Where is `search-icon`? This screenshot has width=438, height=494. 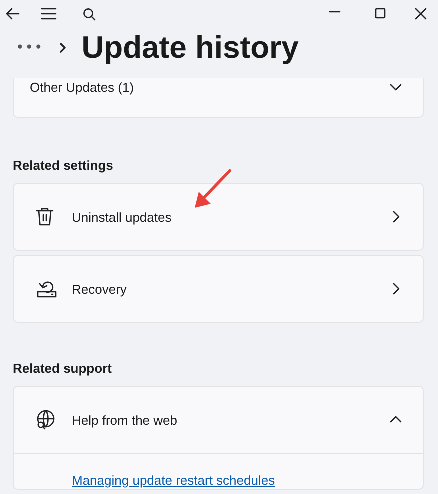
search-icon is located at coordinates (89, 14).